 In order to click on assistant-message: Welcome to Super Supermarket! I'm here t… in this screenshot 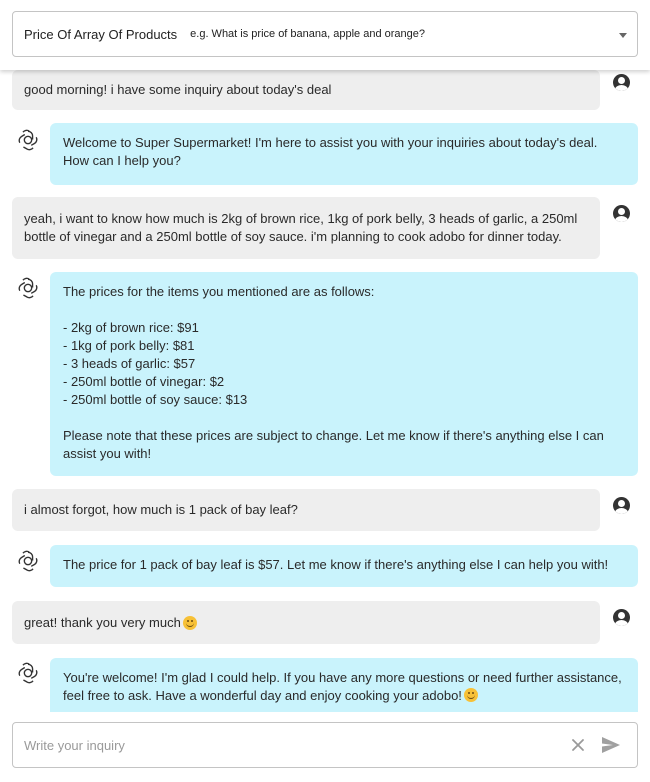, I will do `click(344, 154)`.